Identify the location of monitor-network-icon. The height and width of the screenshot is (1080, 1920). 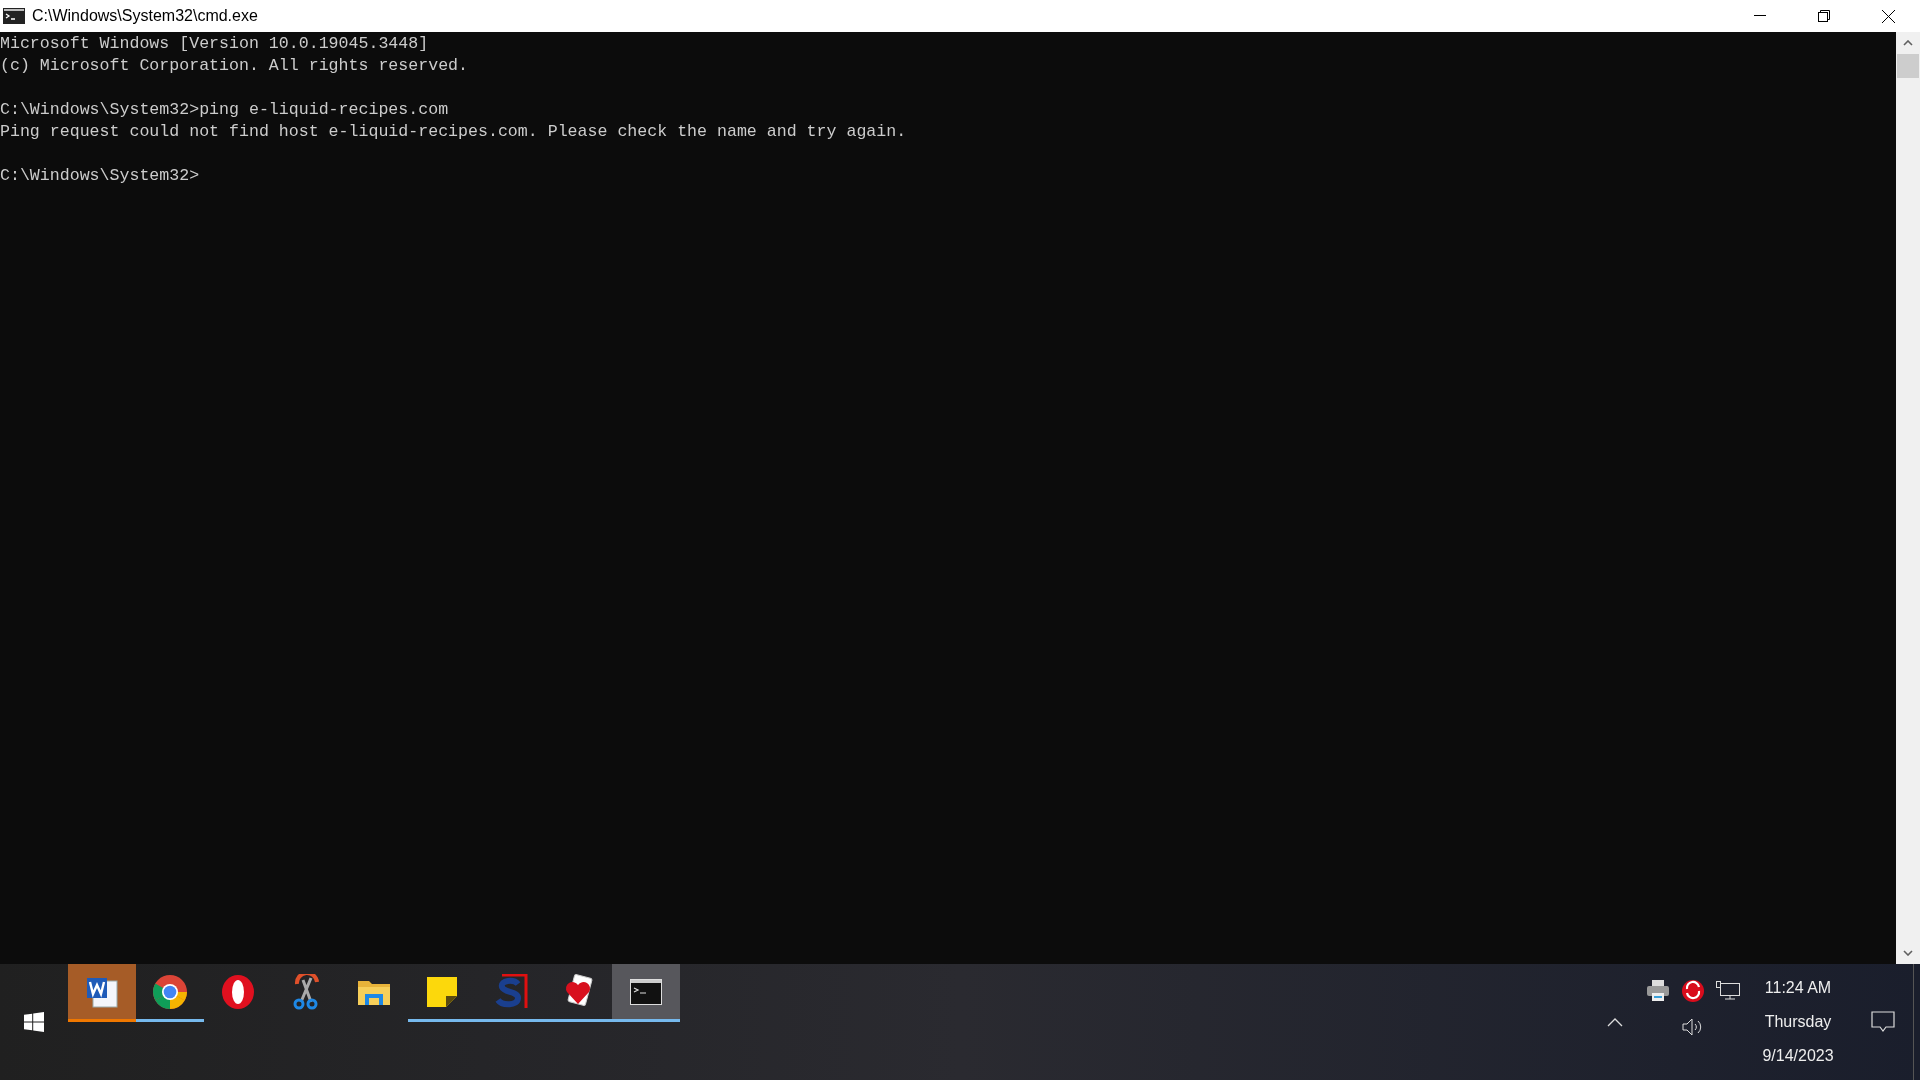
(1728, 991).